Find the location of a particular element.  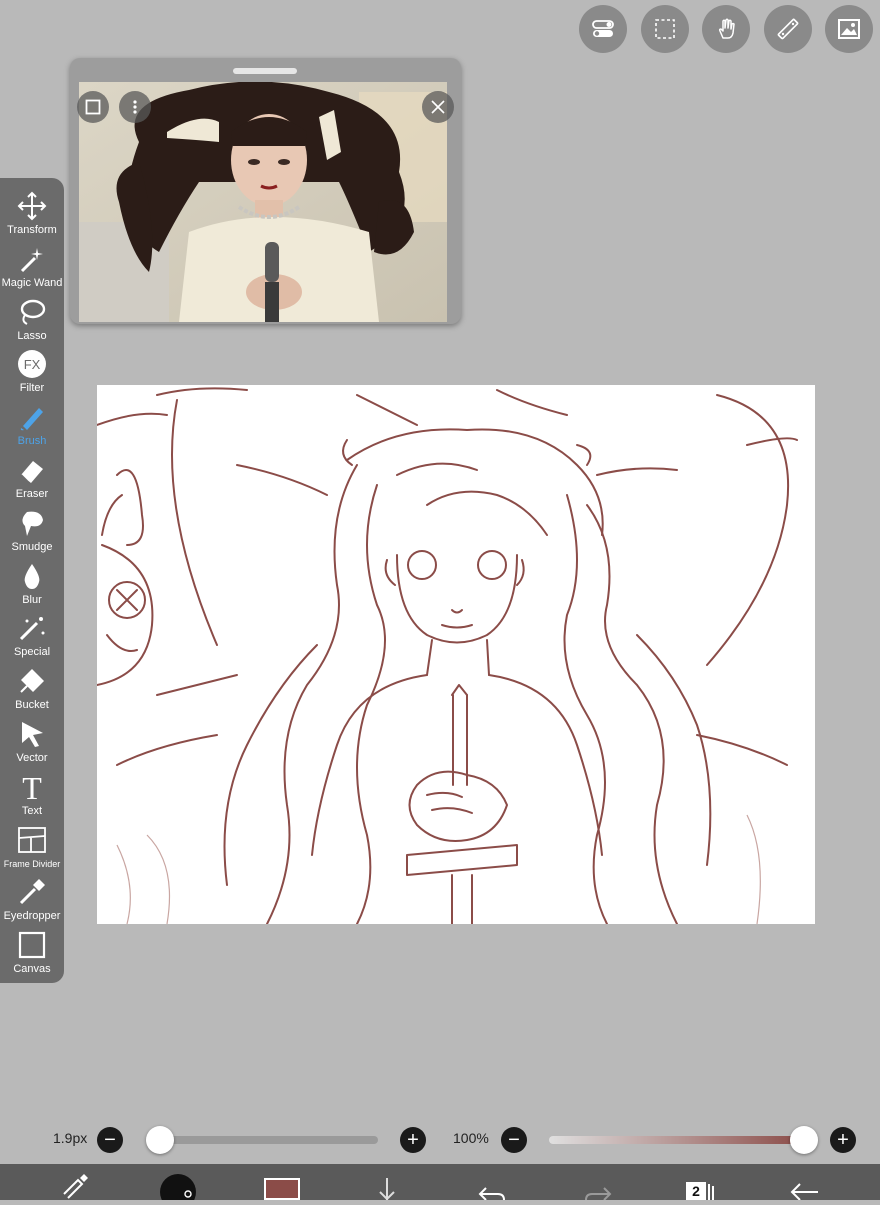

download-button is located at coordinates (387, 1182).